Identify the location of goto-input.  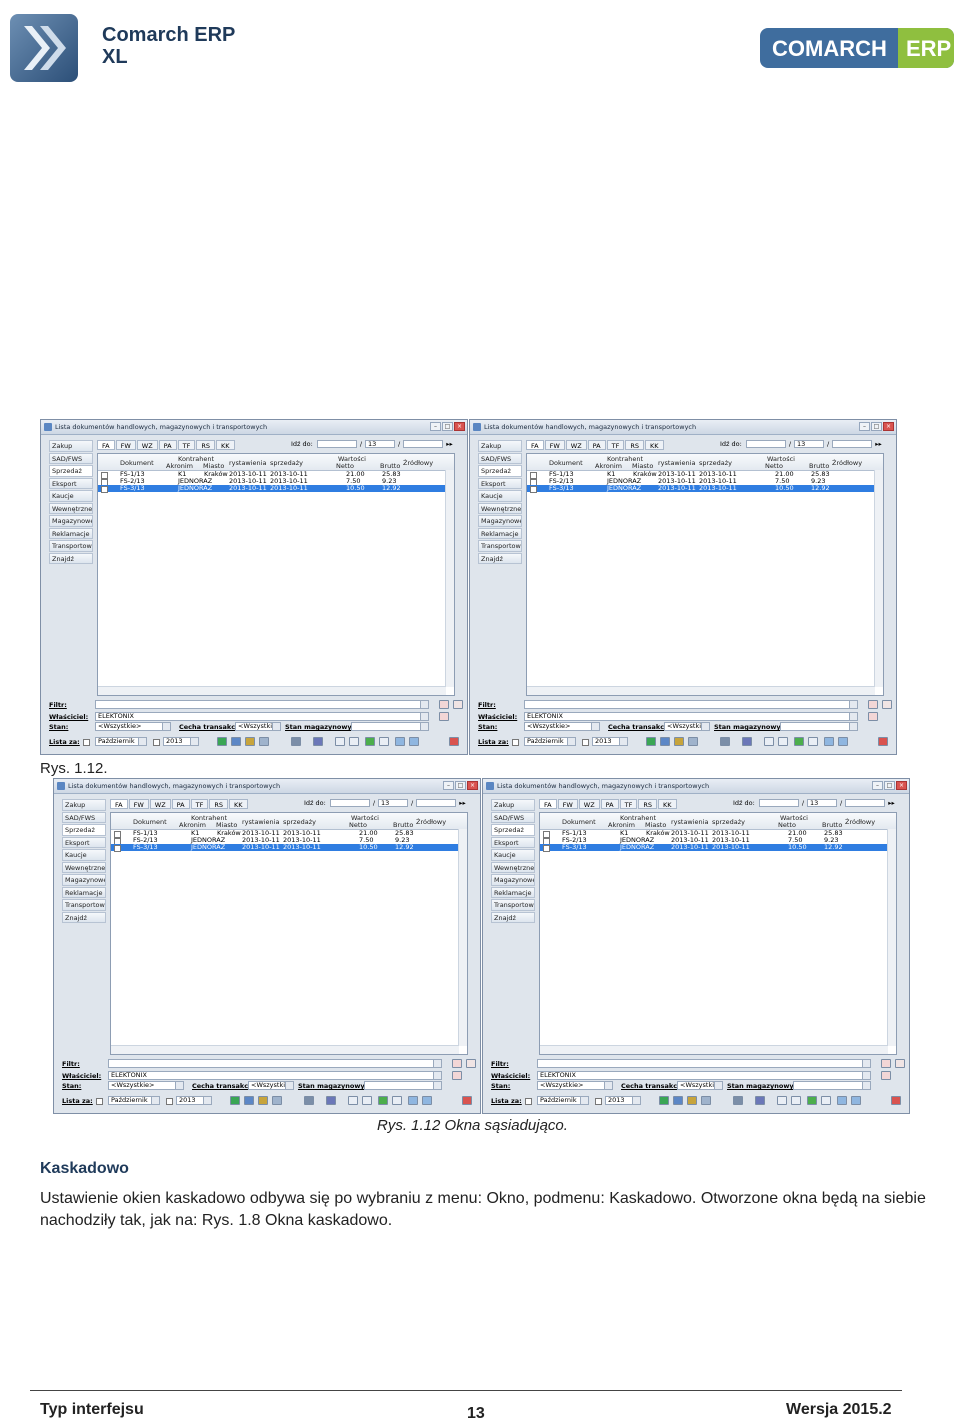
(336, 444).